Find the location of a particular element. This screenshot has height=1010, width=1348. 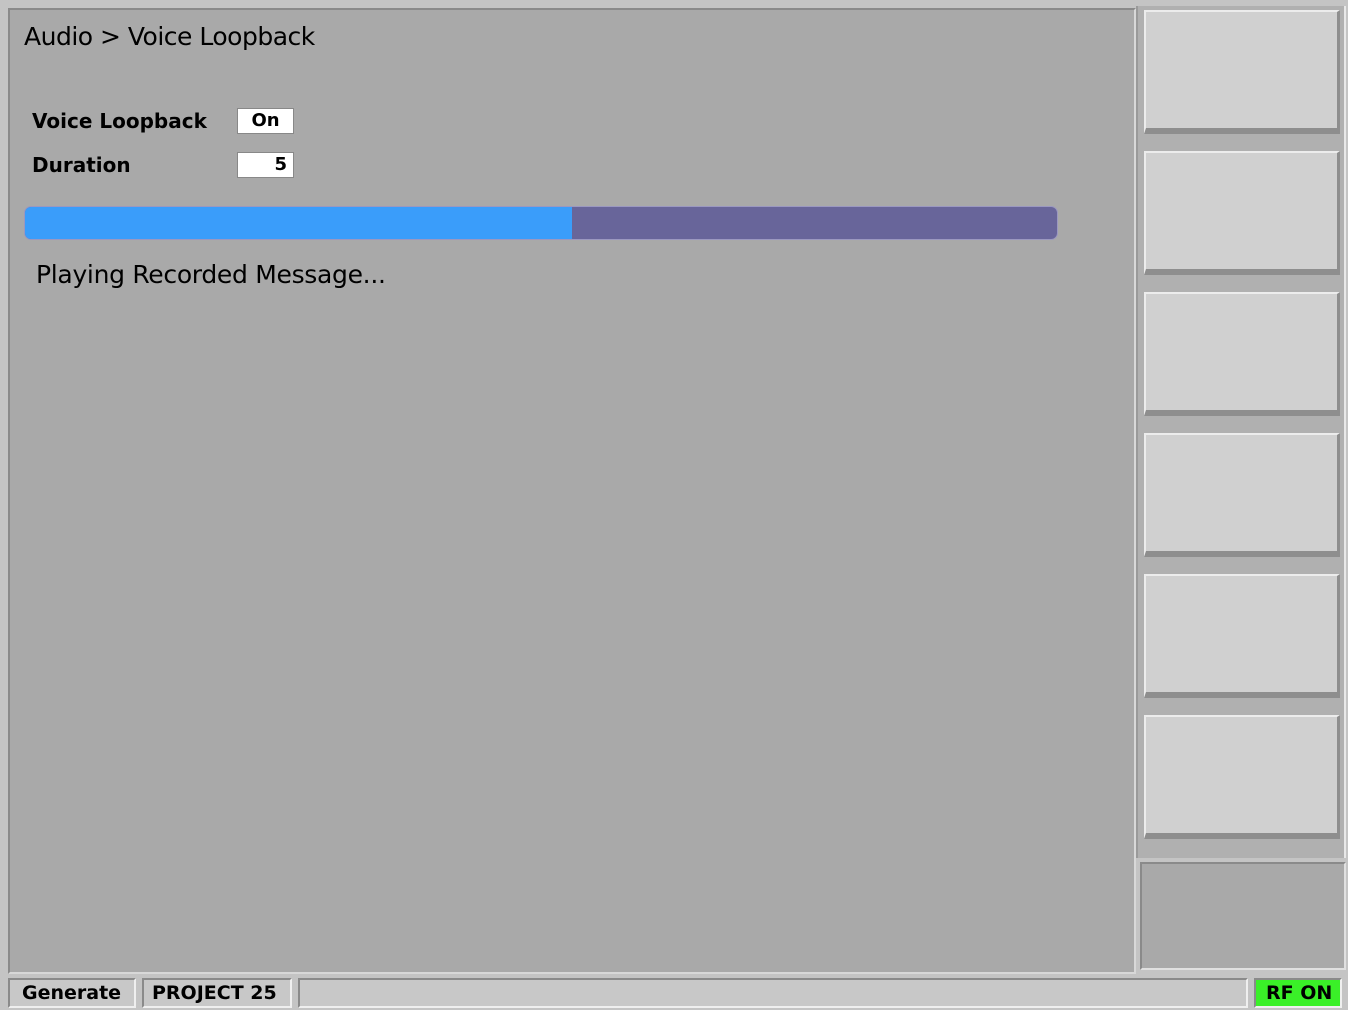

loopback-progress-bar is located at coordinates (541, 223).